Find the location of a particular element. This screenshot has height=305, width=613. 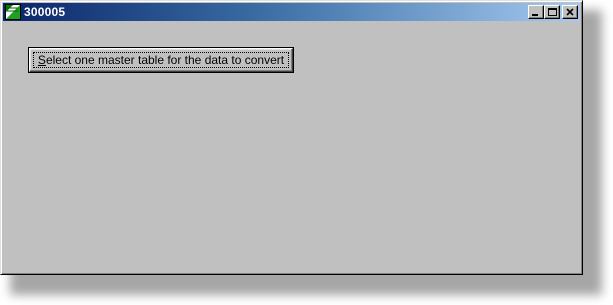

window-title: 300005 is located at coordinates (45, 12).